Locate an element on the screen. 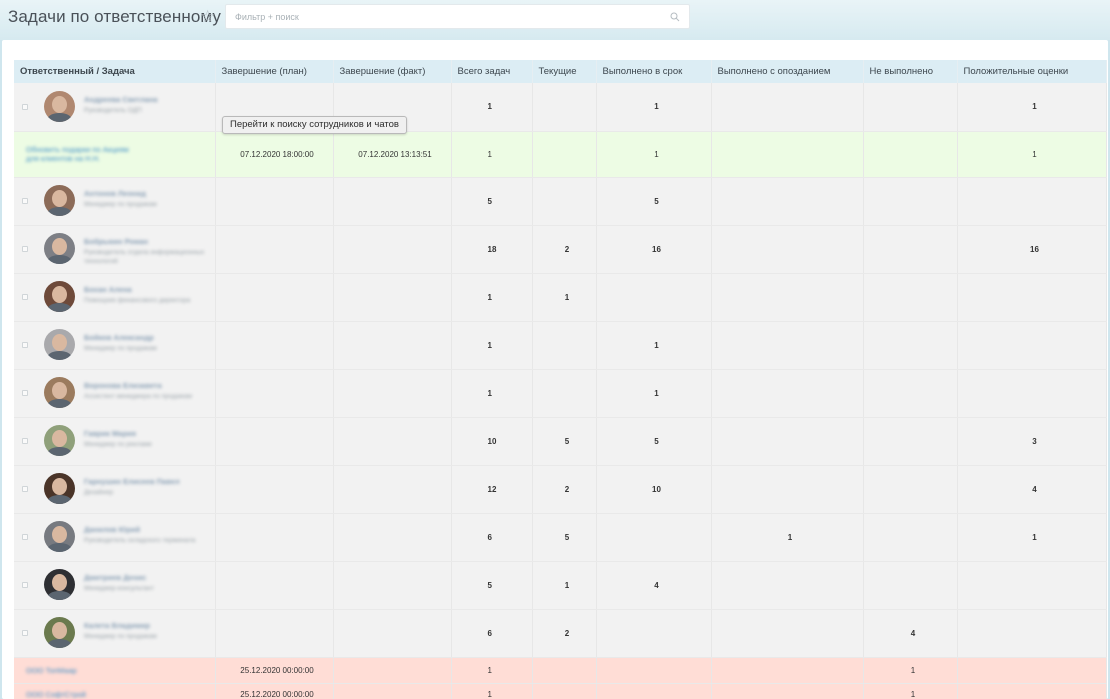 The width and height of the screenshot is (1110, 699). employee-row: Дмитриев Денис Менеджер-консультант 5 1 4 is located at coordinates (560, 585).